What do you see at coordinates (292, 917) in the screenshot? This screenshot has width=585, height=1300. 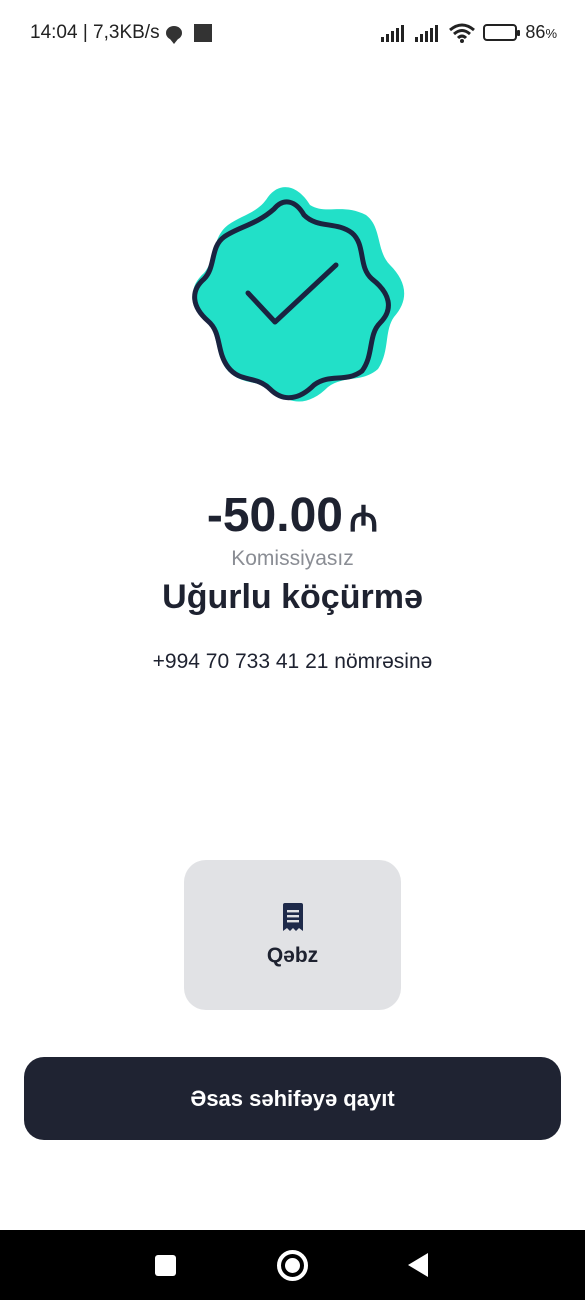 I see `receipt-icon` at bounding box center [292, 917].